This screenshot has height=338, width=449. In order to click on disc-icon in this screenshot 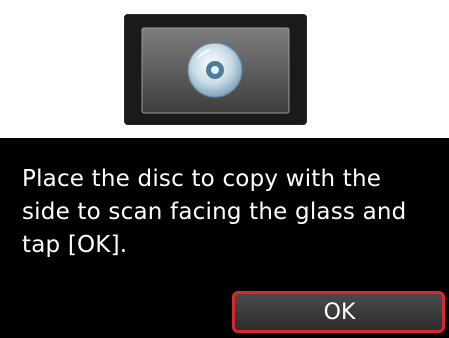, I will do `click(215, 70)`.